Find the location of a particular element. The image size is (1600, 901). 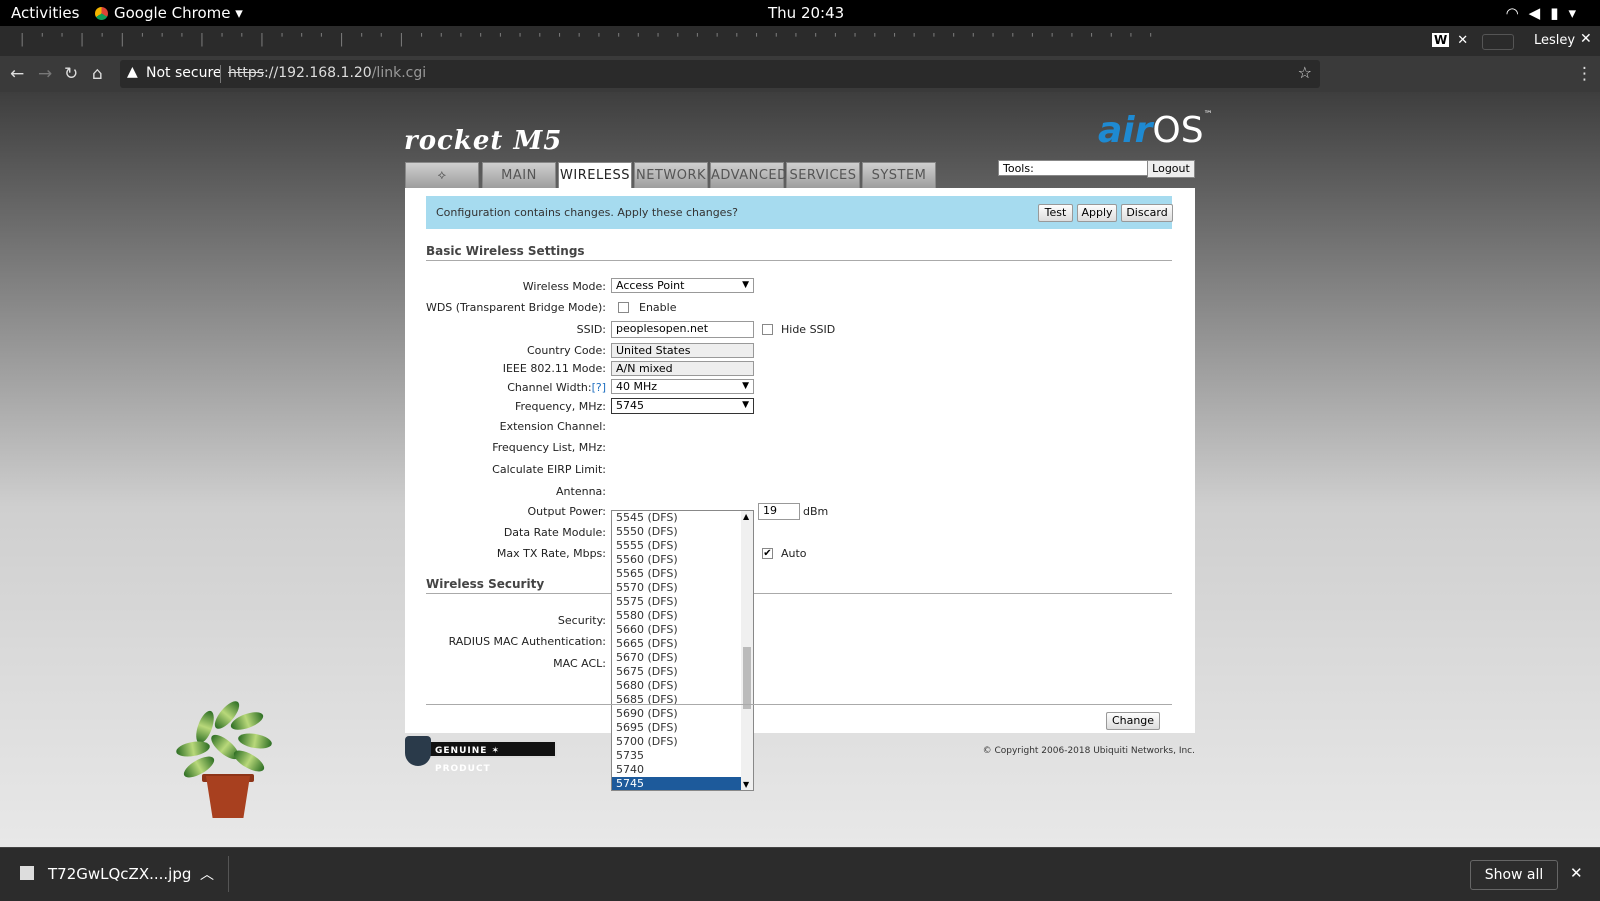

frequency-option: 5545 (DFS) is located at coordinates (682, 518).